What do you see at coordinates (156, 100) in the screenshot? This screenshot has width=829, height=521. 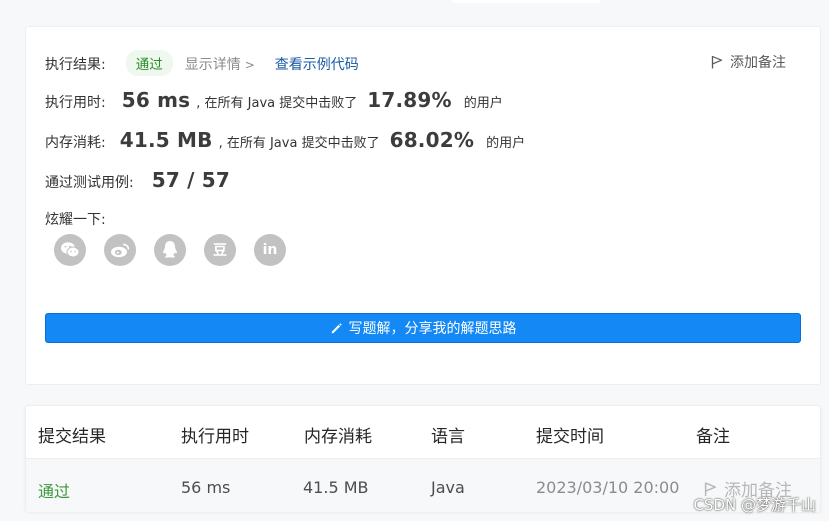 I see `runtime-value: 56 ms` at bounding box center [156, 100].